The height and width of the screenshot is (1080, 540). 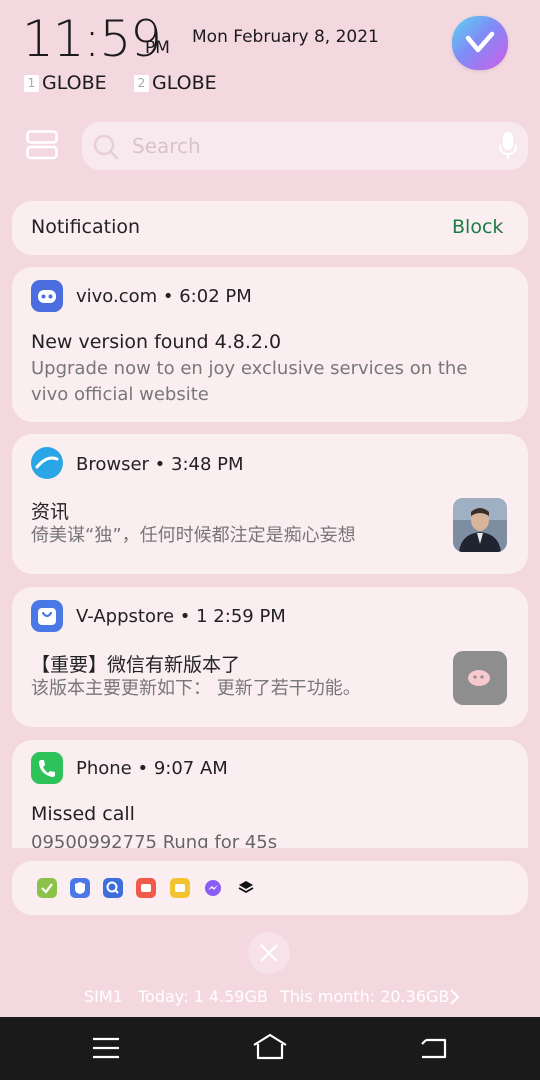 I want to click on chevron-right-icon, so click(x=454, y=999).